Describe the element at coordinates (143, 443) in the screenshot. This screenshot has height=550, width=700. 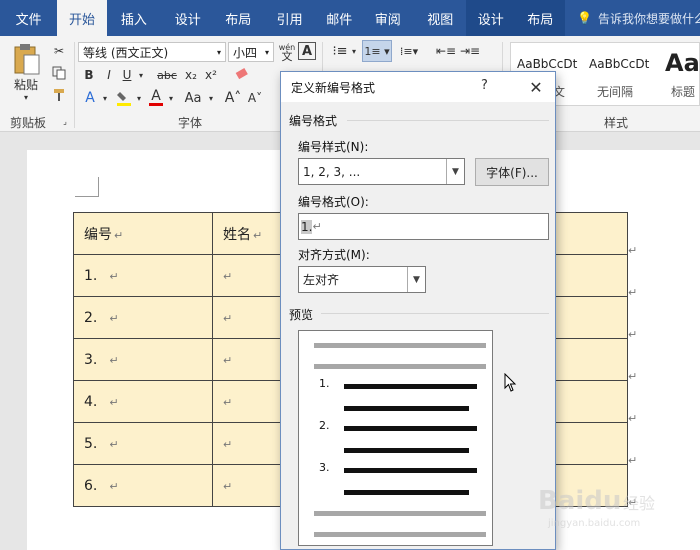
I see `table-cell: 5. ↵` at that location.